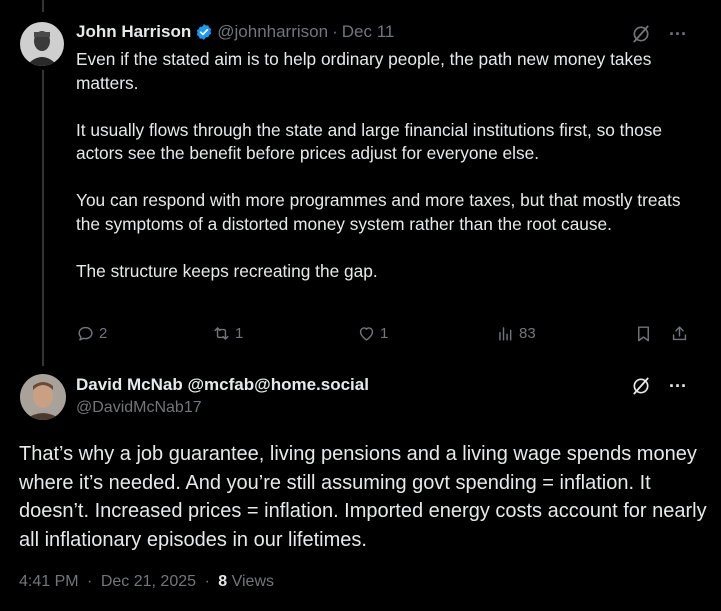 This screenshot has width=721, height=611. I want to click on views-count: 8, so click(223, 581).